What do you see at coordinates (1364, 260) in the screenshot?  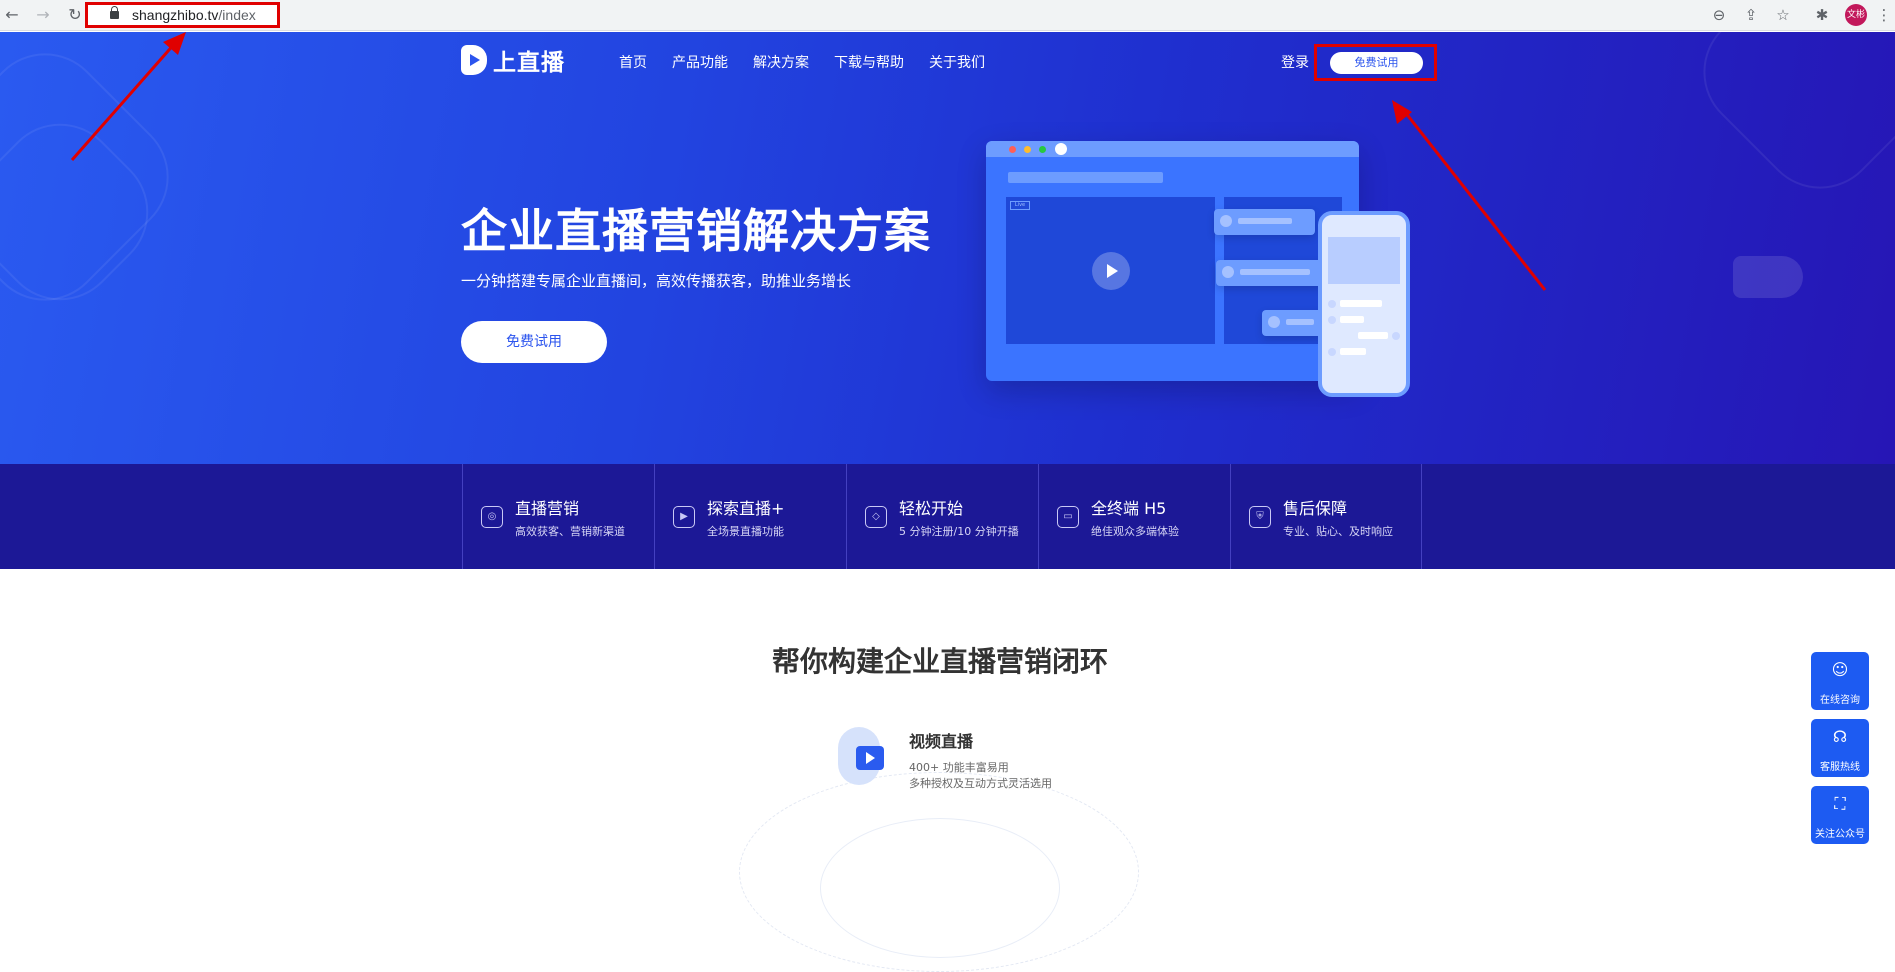 I see `phone-video` at bounding box center [1364, 260].